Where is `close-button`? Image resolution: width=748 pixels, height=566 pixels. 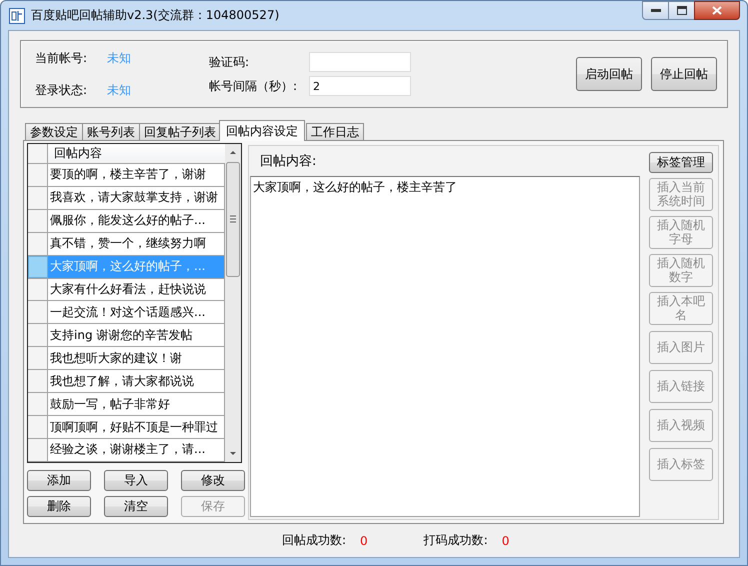 close-button is located at coordinates (717, 10).